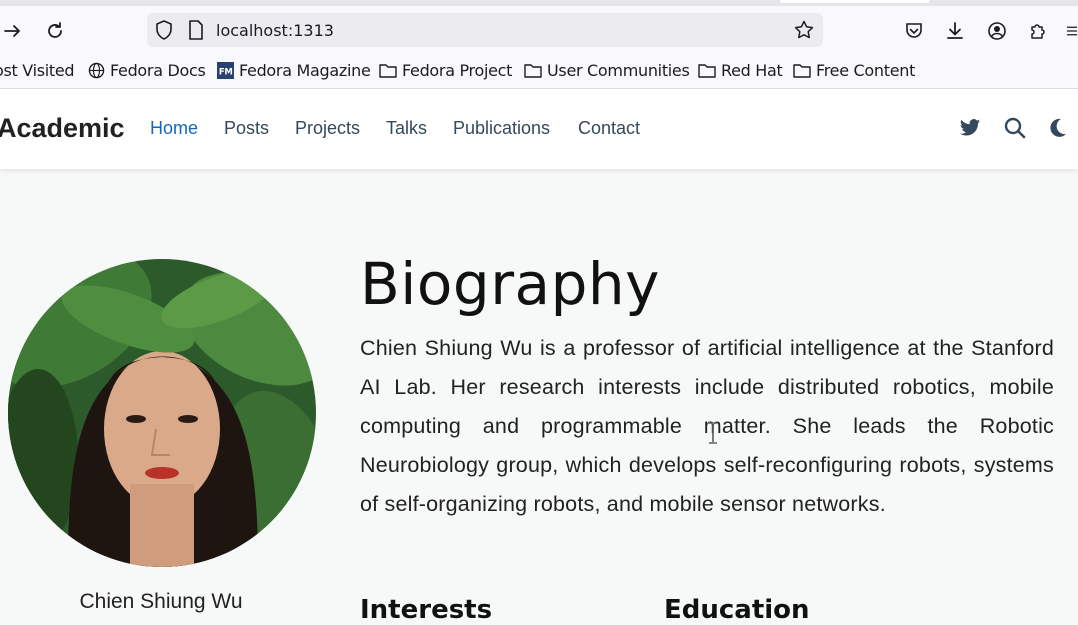 Image resolution: width=1078 pixels, height=625 pixels. Describe the element at coordinates (804, 30) in the screenshot. I see `star-icon` at that location.